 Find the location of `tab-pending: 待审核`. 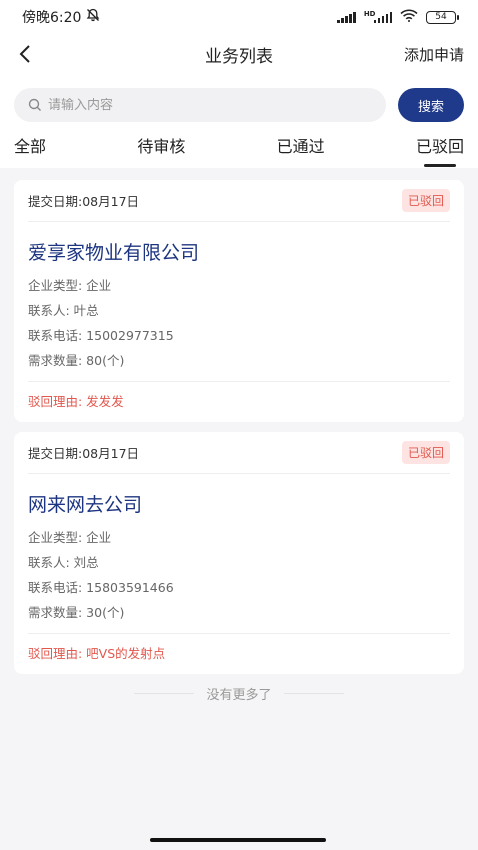

tab-pending: 待审核 is located at coordinates (161, 147).